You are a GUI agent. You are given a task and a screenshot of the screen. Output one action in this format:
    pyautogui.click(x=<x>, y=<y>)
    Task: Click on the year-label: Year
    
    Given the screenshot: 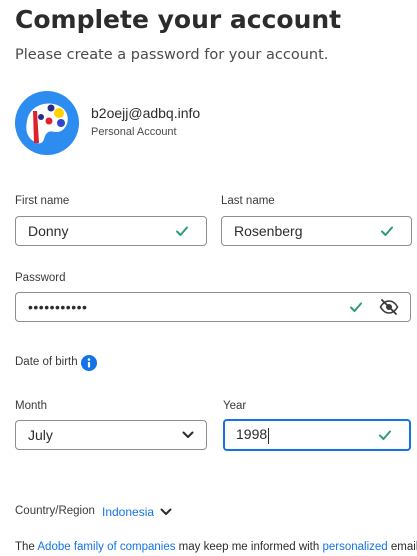 What is the action you would take?
    pyautogui.click(x=235, y=406)
    